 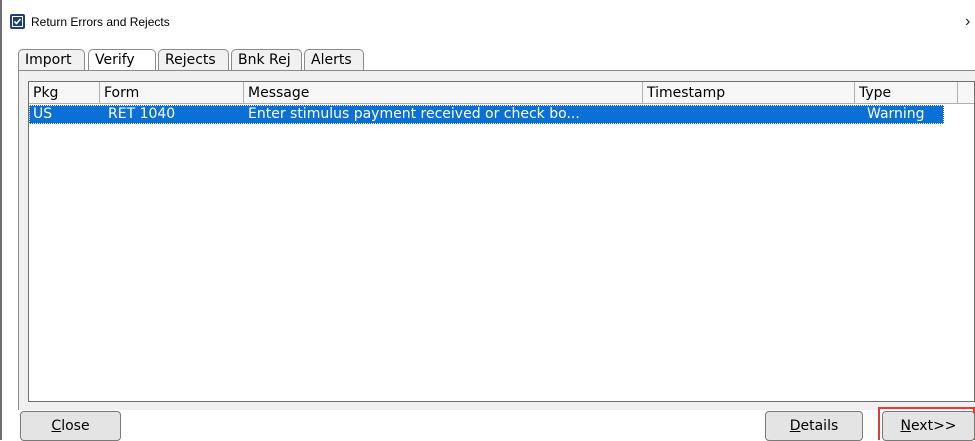 What do you see at coordinates (749, 93) in the screenshot?
I see `column-header-timestamp: Timestamp` at bounding box center [749, 93].